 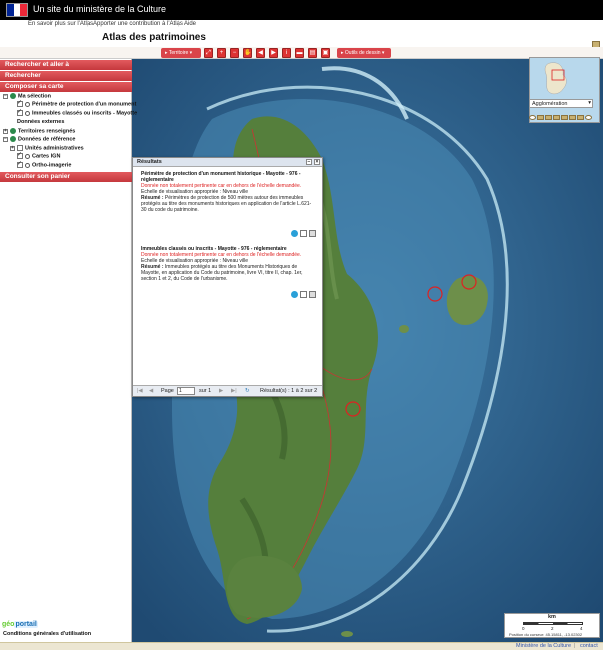 I want to click on zoom-levels, so click(x=561, y=118).